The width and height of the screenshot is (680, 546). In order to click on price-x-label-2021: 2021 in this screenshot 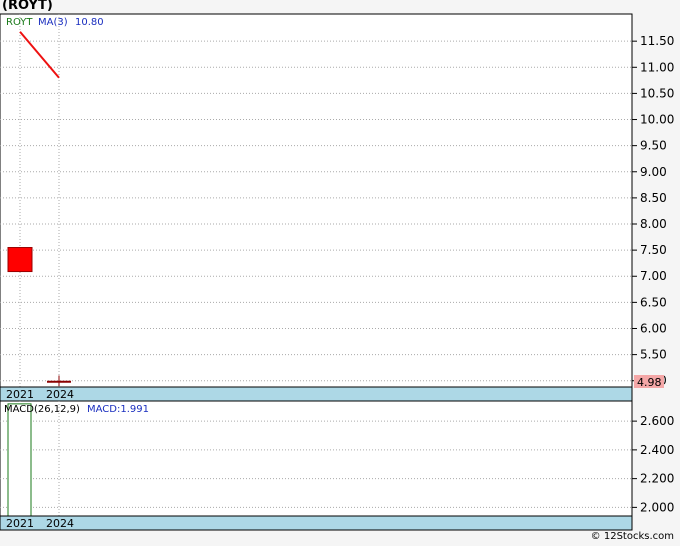, I will do `click(20, 394)`.